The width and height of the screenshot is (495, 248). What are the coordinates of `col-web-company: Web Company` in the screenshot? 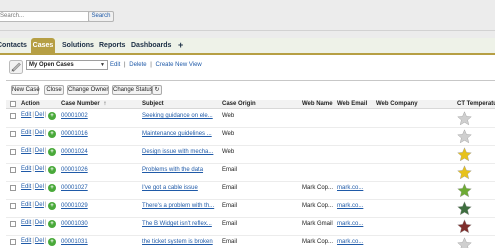 It's located at (397, 104).